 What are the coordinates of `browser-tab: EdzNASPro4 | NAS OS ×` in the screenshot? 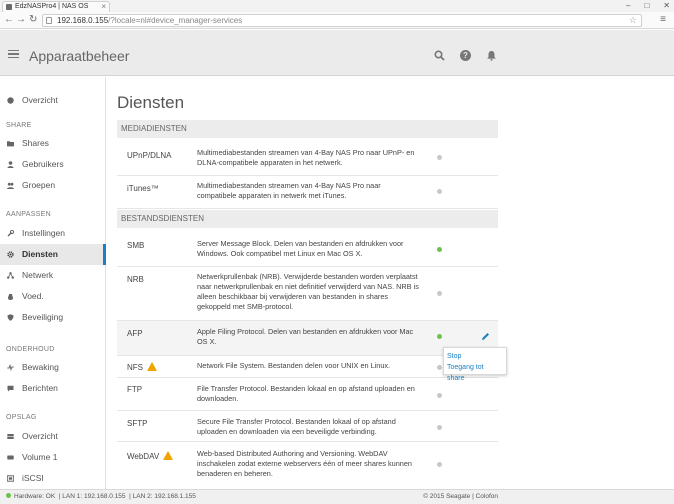 It's located at (56, 6).